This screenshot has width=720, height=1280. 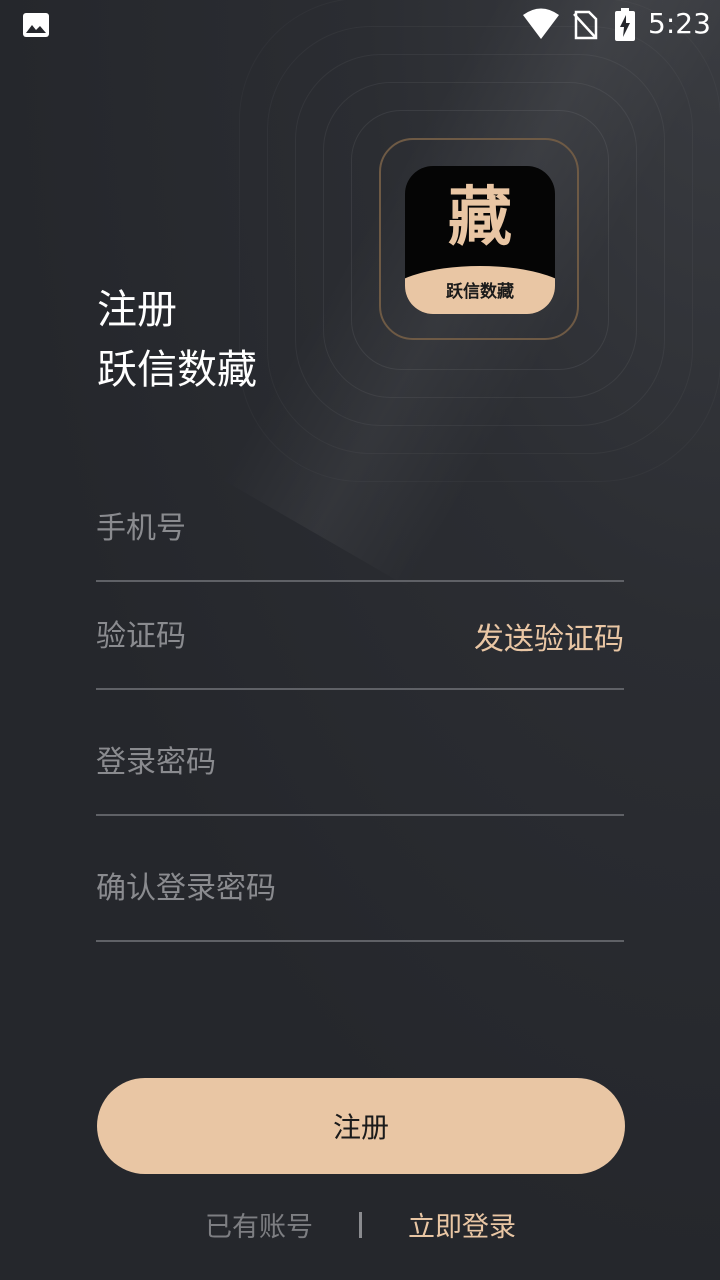 I want to click on status-bar: 5:23, so click(x=360, y=24).